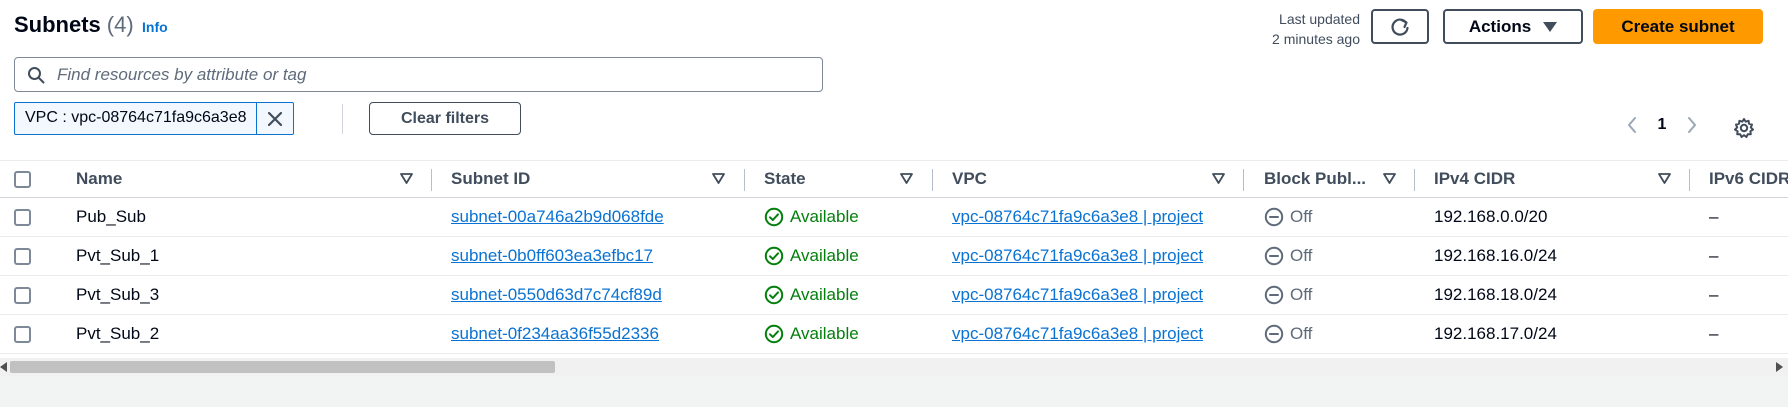 Image resolution: width=1788 pixels, height=407 pixels. What do you see at coordinates (490, 179) in the screenshot?
I see `column-header-subnet-id: Subnet ID` at bounding box center [490, 179].